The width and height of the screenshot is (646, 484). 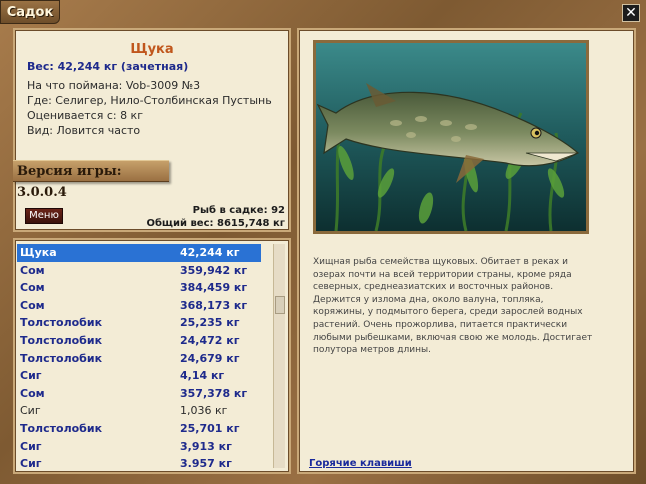 I want to click on catch-list-row: Сом 357,378 кг, so click(x=139, y=394).